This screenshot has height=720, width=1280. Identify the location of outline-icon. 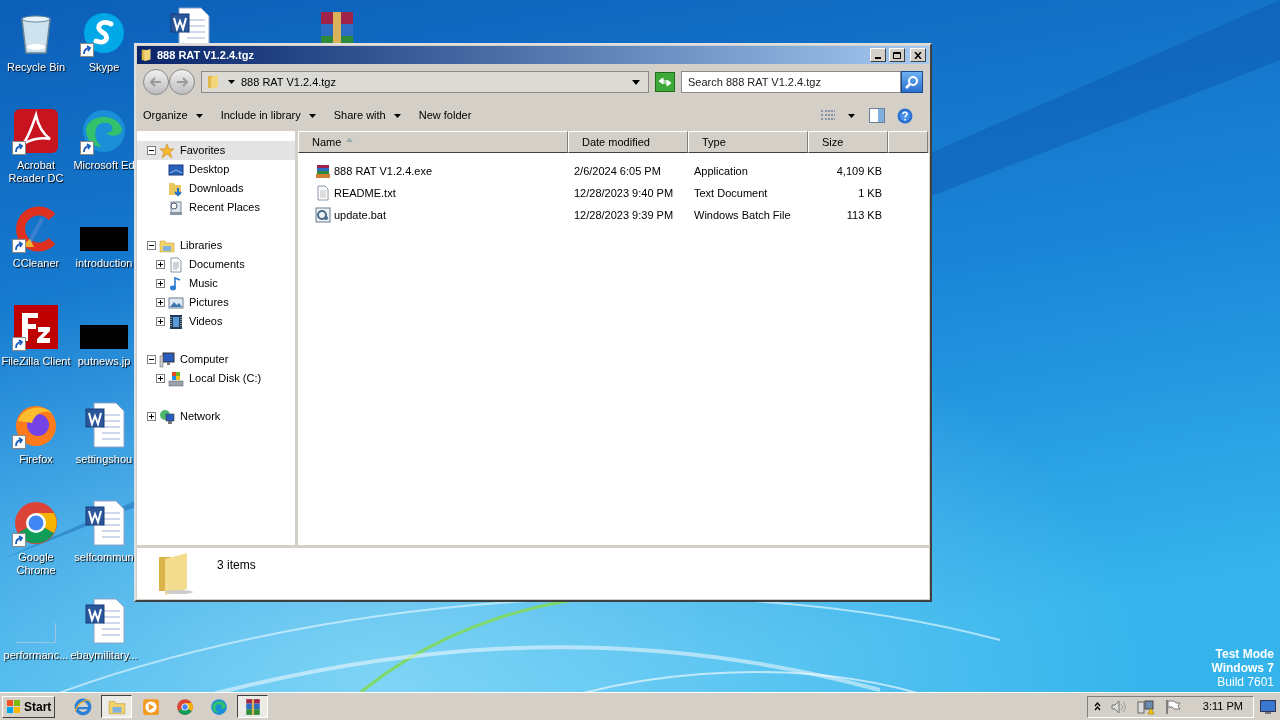
(36, 633).